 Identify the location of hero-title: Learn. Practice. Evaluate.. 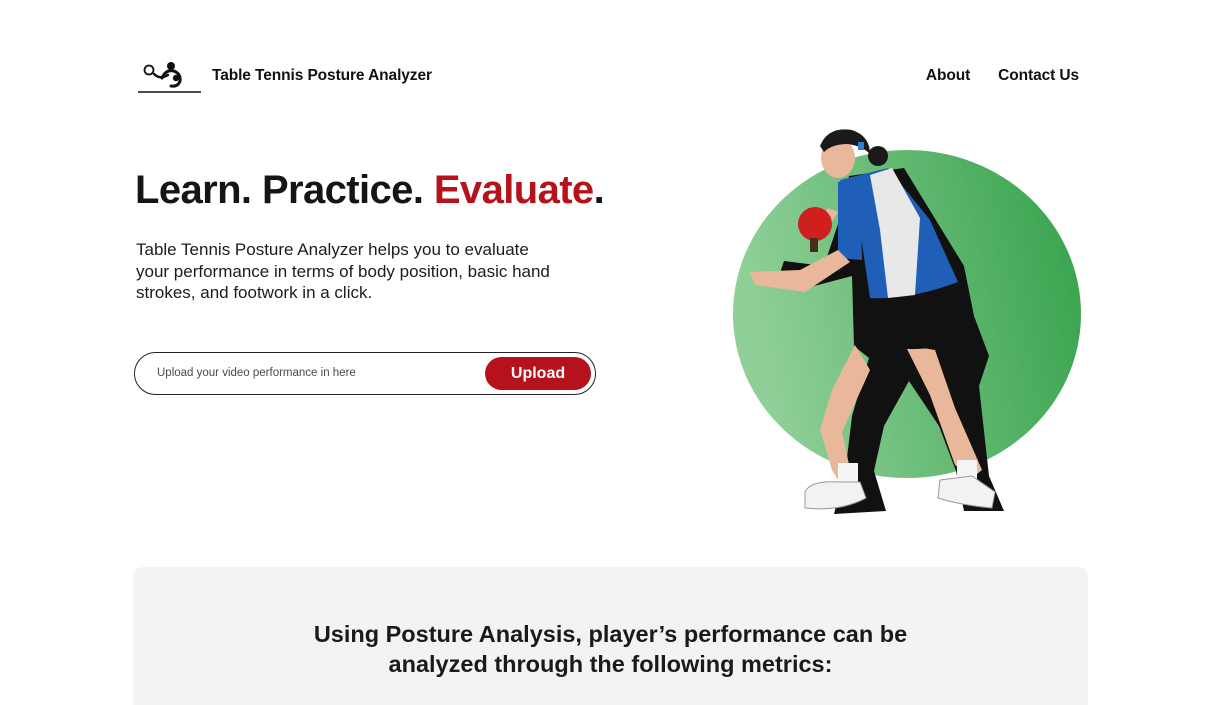
(370, 190).